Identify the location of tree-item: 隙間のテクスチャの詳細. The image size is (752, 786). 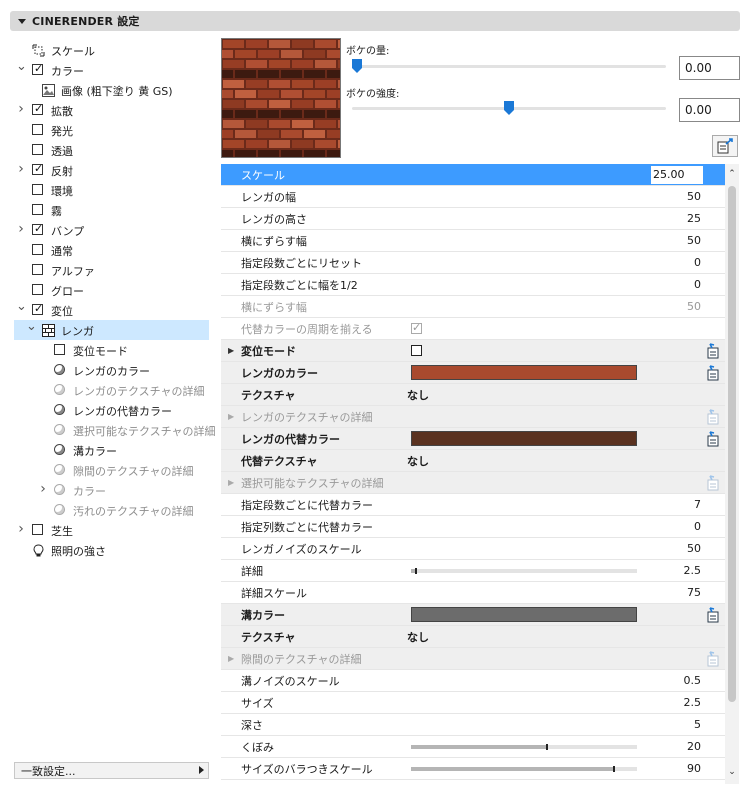
(111, 470).